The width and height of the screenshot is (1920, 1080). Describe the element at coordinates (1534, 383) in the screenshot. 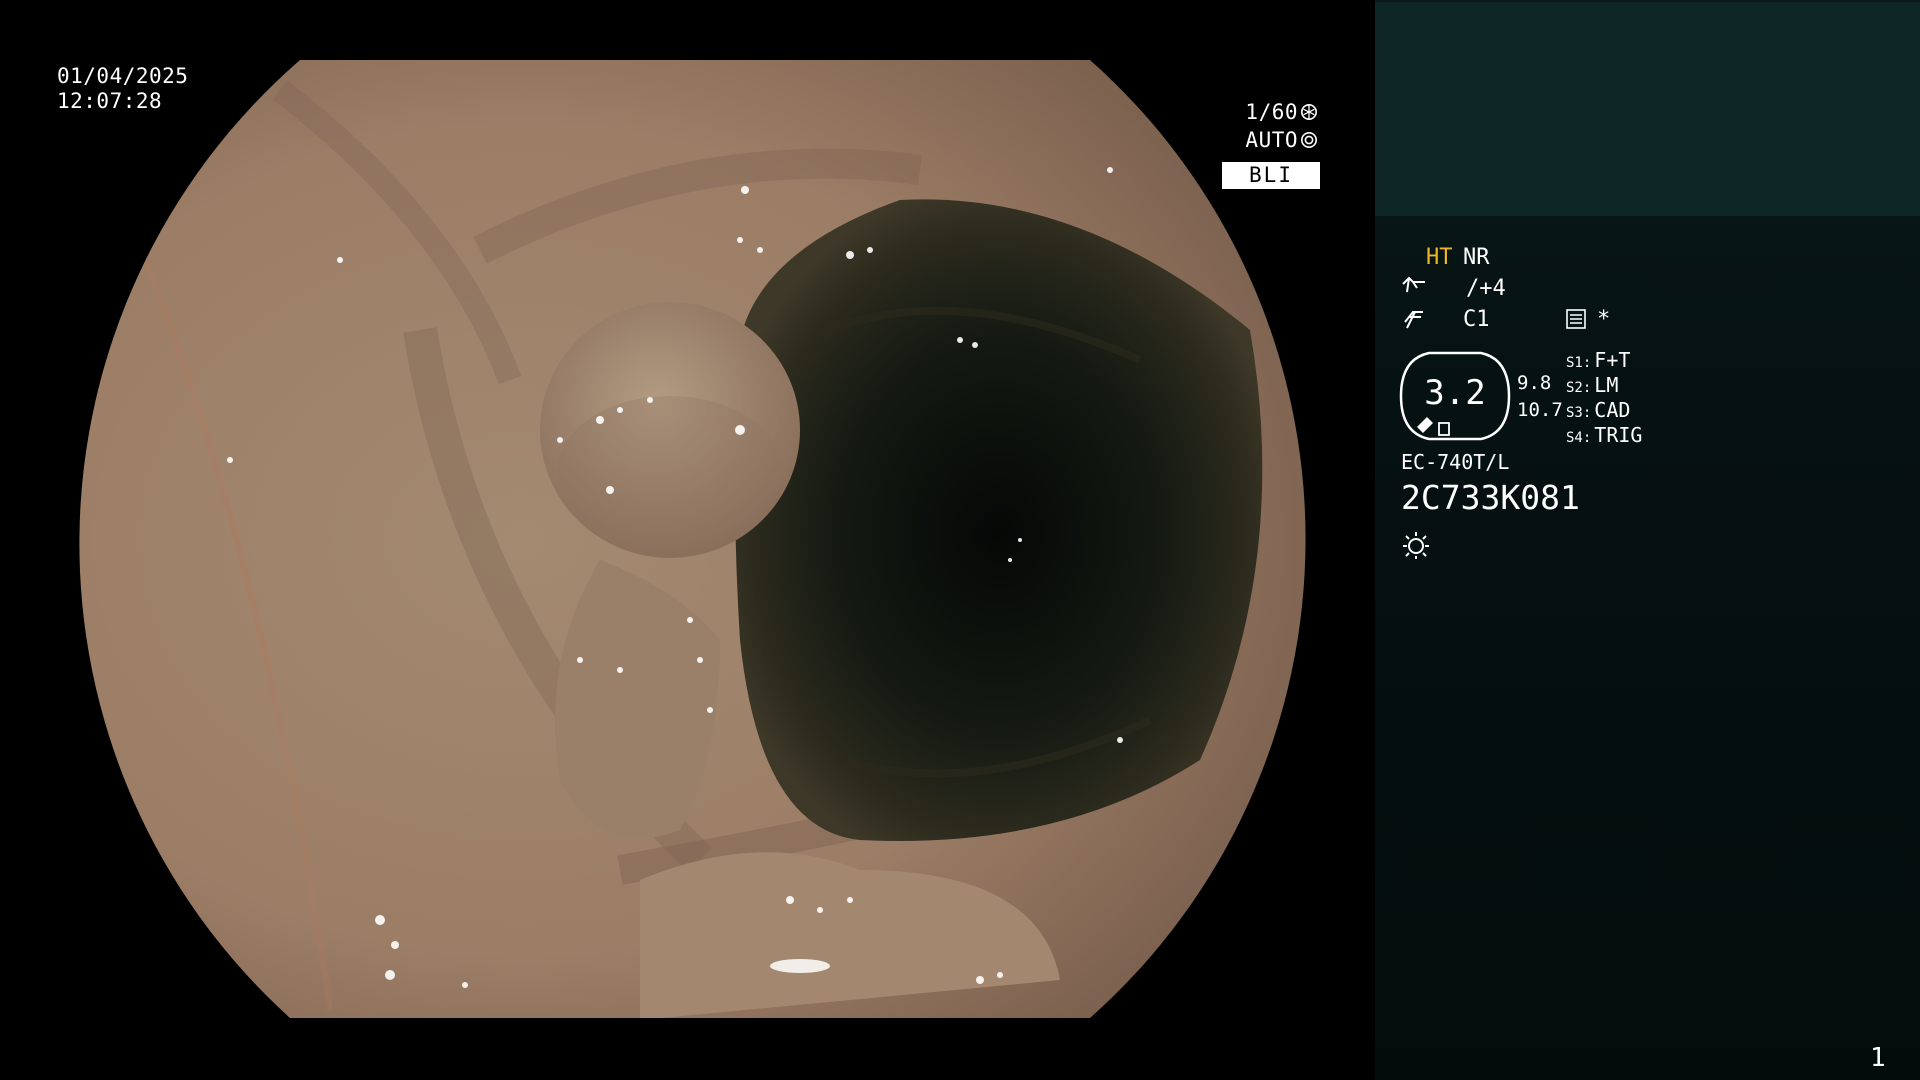

I see `iris-reading-a: 9.8` at that location.